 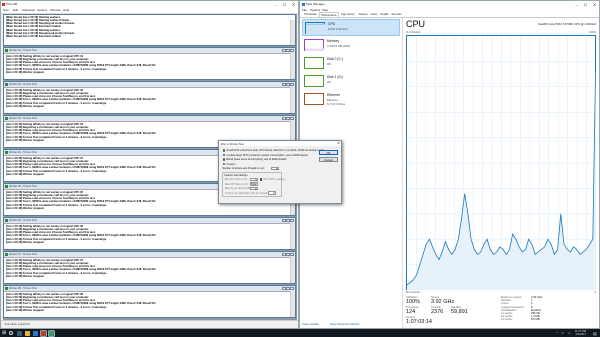 What do you see at coordinates (35, 333) in the screenshot?
I see `edge-browser-icon` at bounding box center [35, 333].